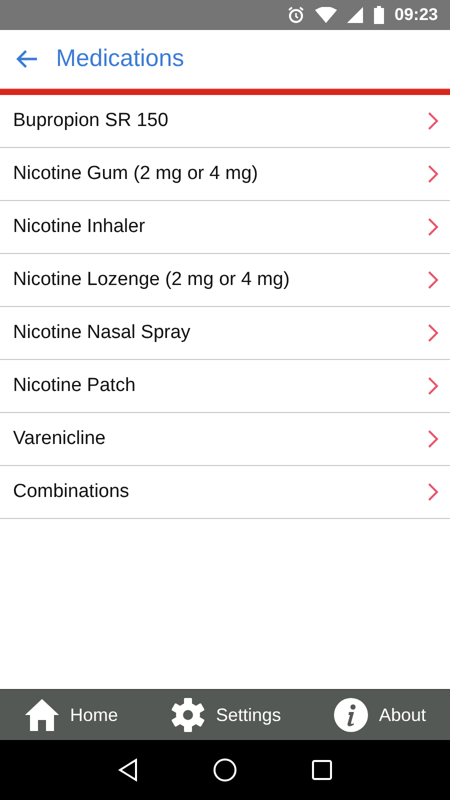 This screenshot has width=450, height=800. Describe the element at coordinates (225, 174) in the screenshot. I see `medication-item: Nicotine Gum (2 mg or 4 mg)` at that location.